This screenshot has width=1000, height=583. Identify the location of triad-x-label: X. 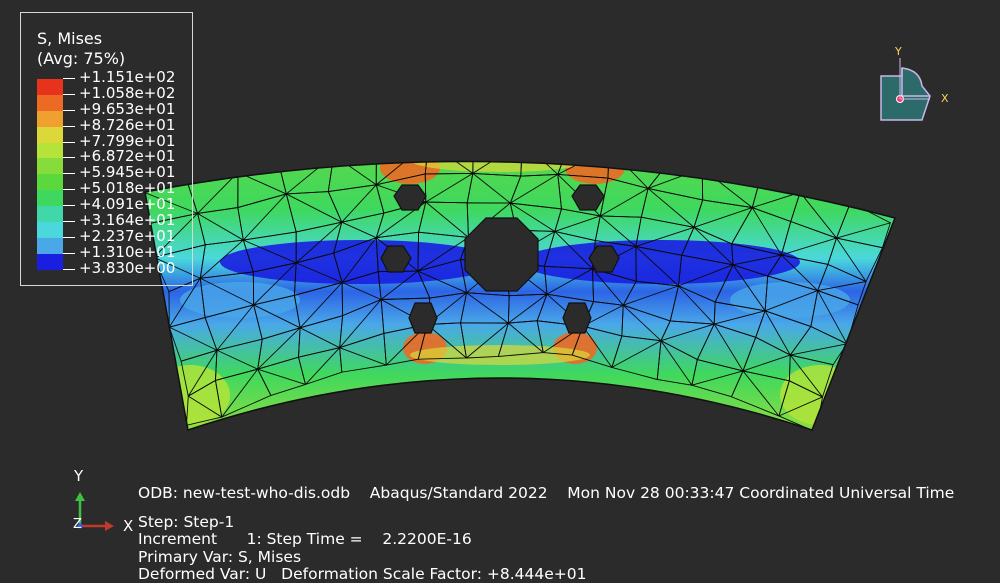
(128, 526).